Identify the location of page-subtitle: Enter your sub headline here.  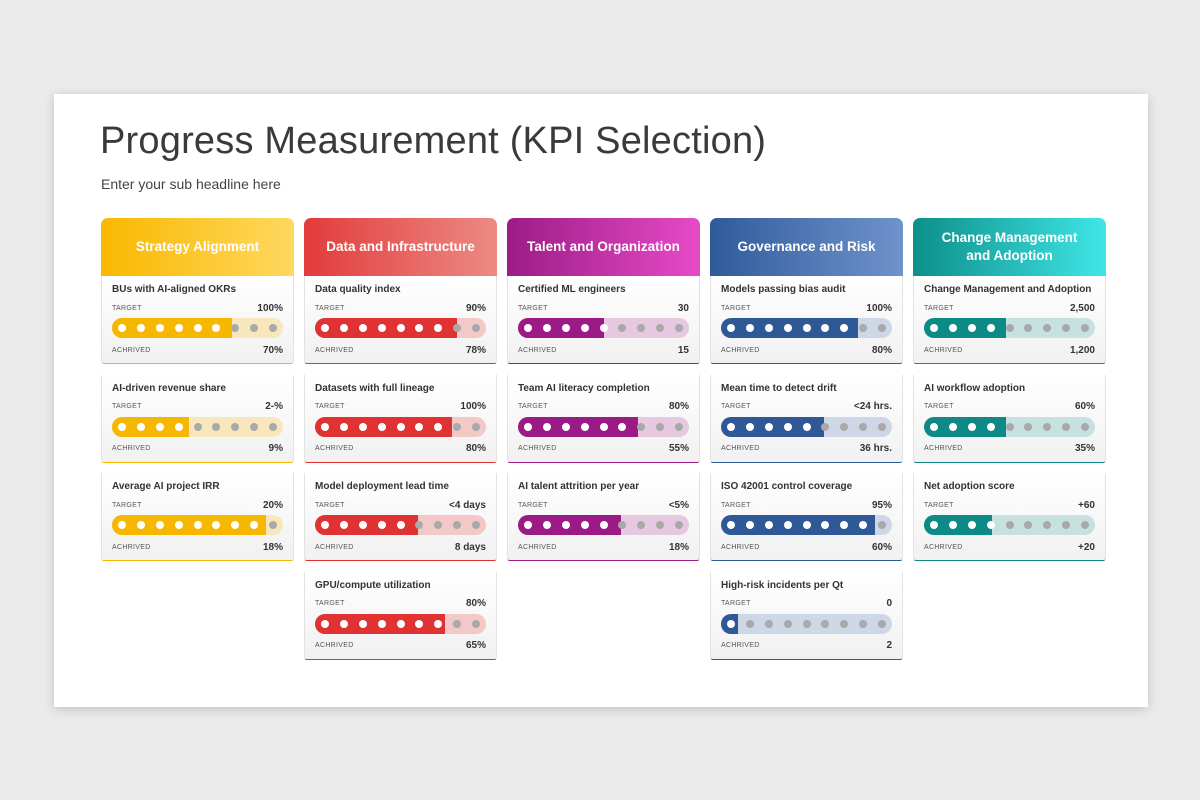
(191, 184).